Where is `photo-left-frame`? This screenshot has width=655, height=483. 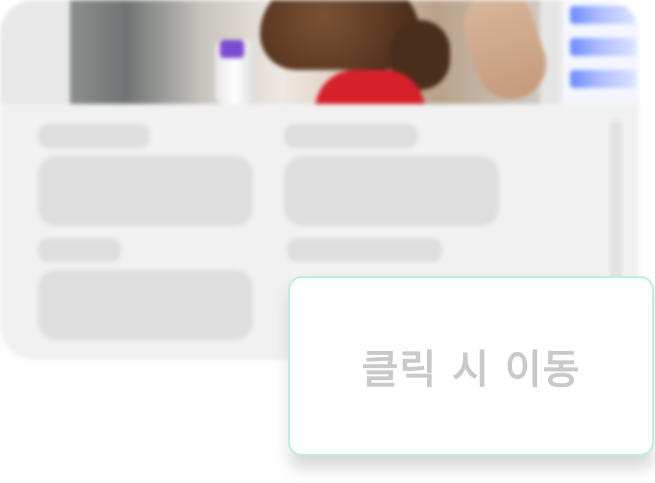
photo-left-frame is located at coordinates (35, 52).